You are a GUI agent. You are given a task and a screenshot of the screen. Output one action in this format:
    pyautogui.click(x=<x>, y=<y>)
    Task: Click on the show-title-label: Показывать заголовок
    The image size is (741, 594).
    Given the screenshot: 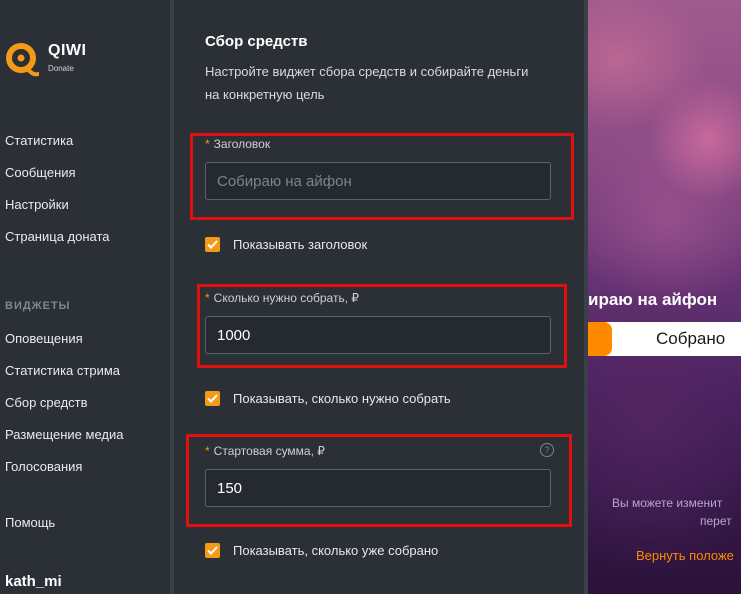 What is the action you would take?
    pyautogui.click(x=300, y=244)
    